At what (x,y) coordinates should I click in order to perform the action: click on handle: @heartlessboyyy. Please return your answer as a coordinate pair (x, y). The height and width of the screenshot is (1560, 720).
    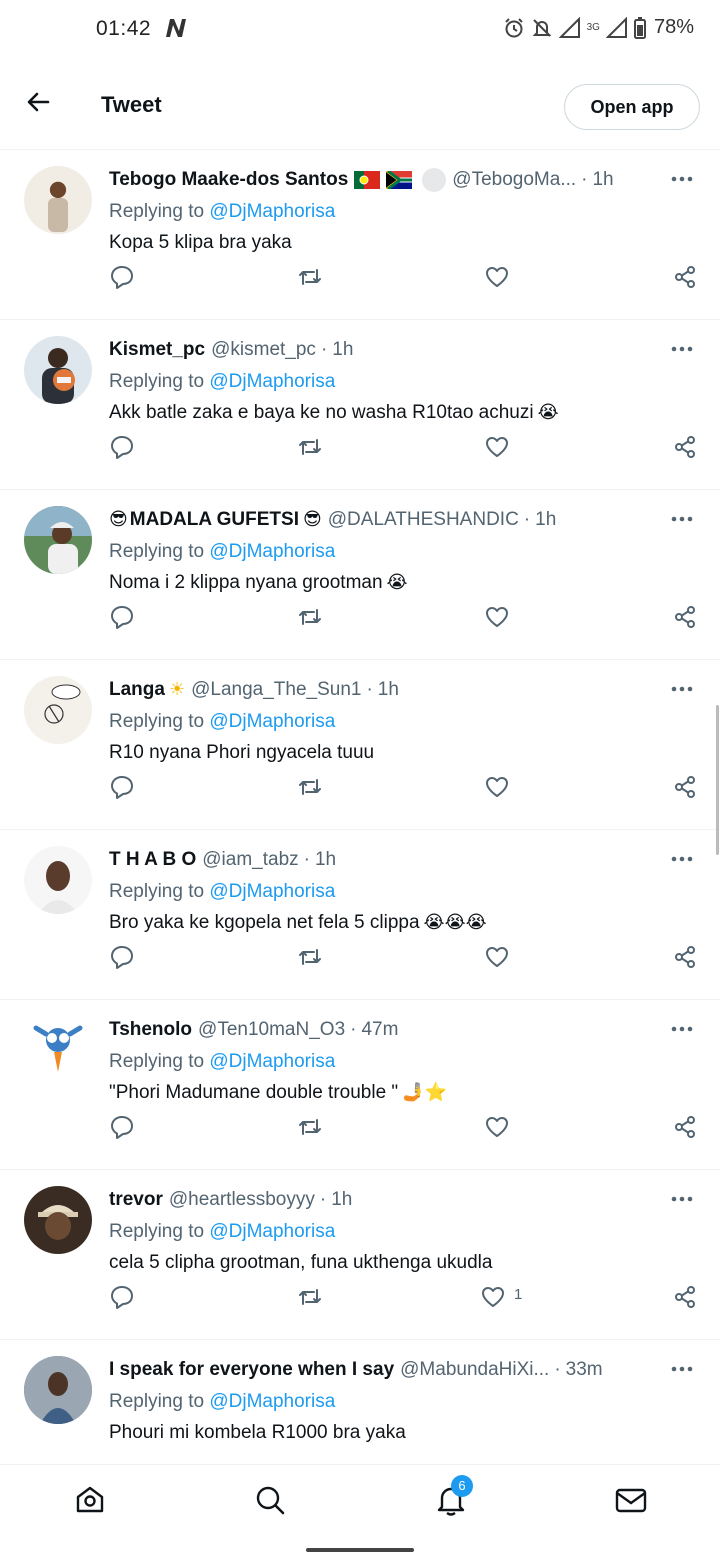
    Looking at the image, I should click on (241, 1199).